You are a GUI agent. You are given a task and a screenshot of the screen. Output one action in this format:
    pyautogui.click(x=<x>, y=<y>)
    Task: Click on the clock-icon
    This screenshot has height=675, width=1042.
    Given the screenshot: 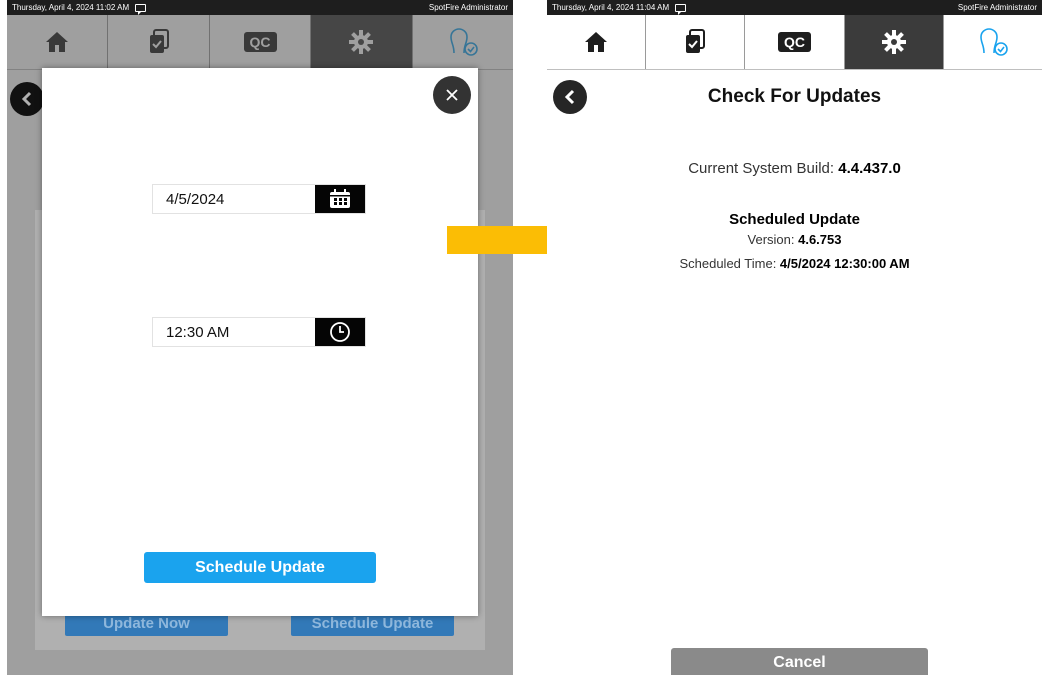 What is the action you would take?
    pyautogui.click(x=340, y=332)
    